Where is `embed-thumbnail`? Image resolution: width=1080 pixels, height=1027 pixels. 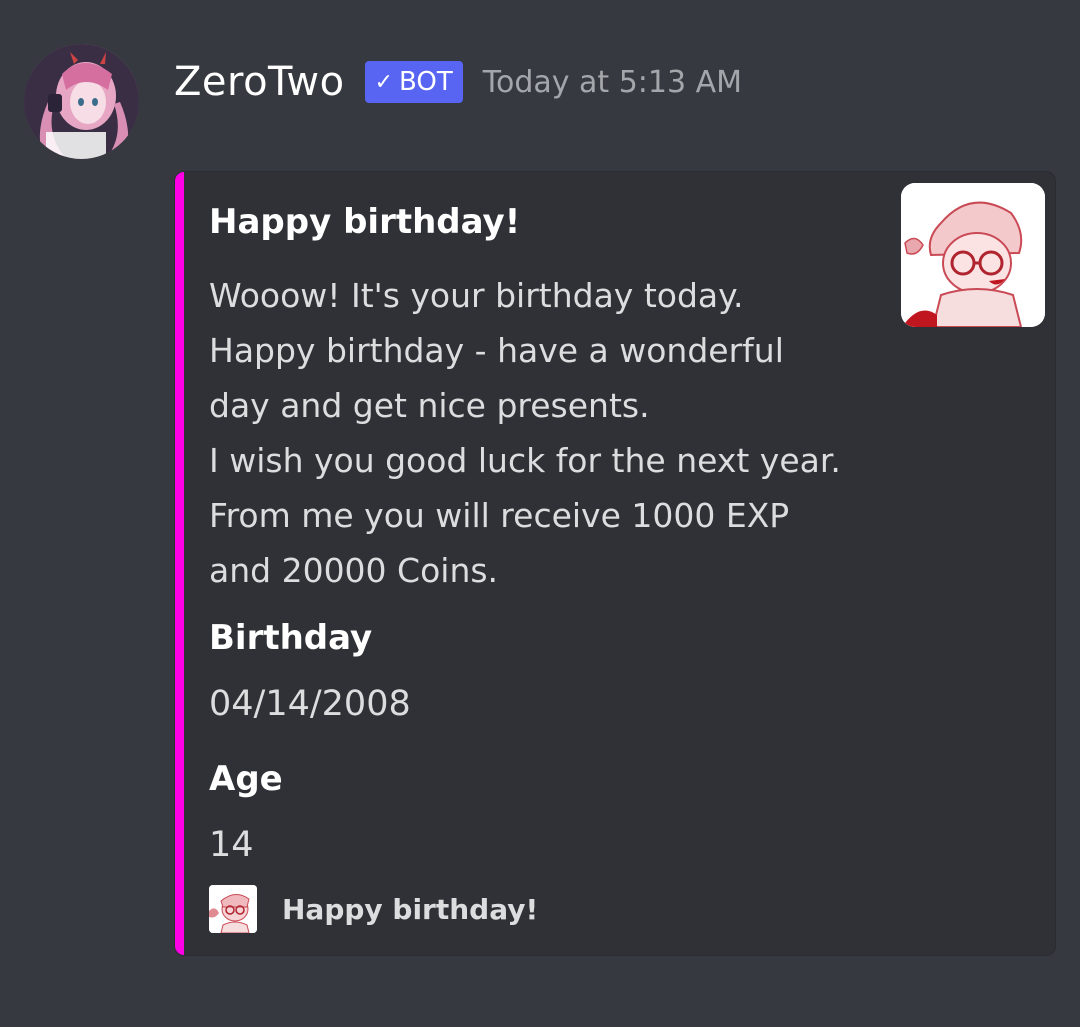
embed-thumbnail is located at coordinates (973, 255).